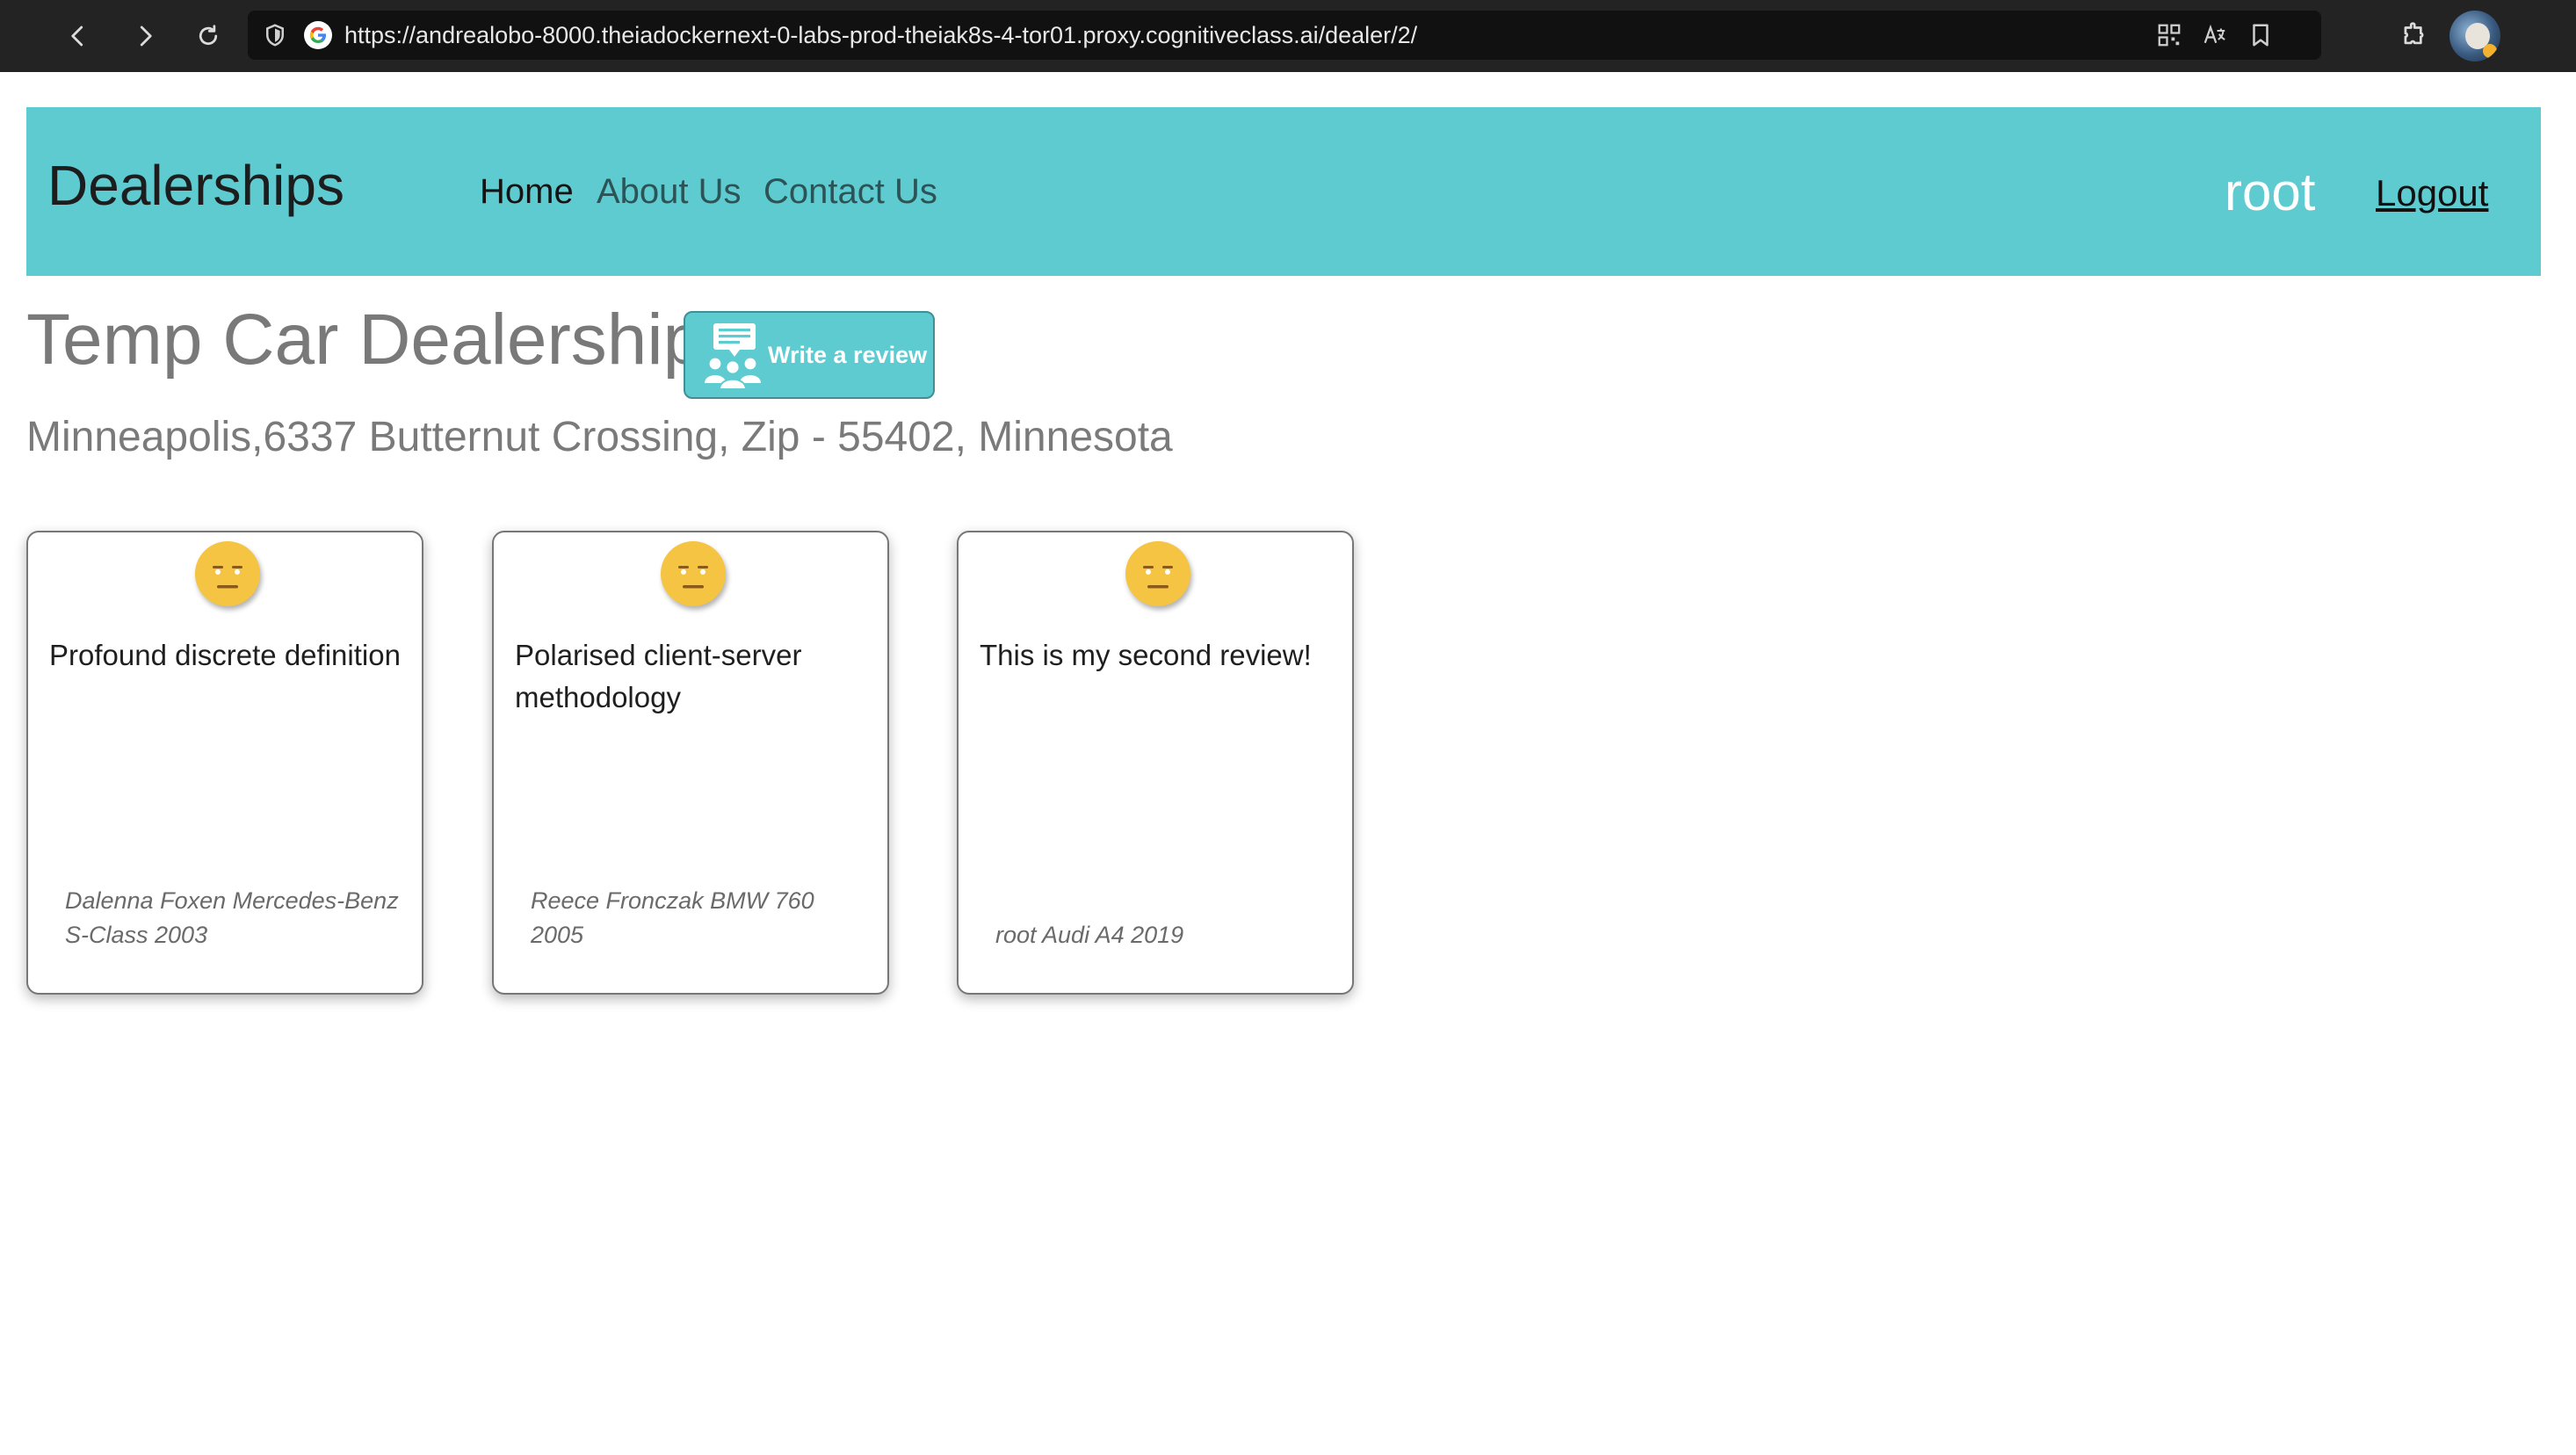 The height and width of the screenshot is (1455, 2576). What do you see at coordinates (232, 917) in the screenshot?
I see `reviewer-info: Dalenna Foxen Mercedes-Benz S-Class 2003` at bounding box center [232, 917].